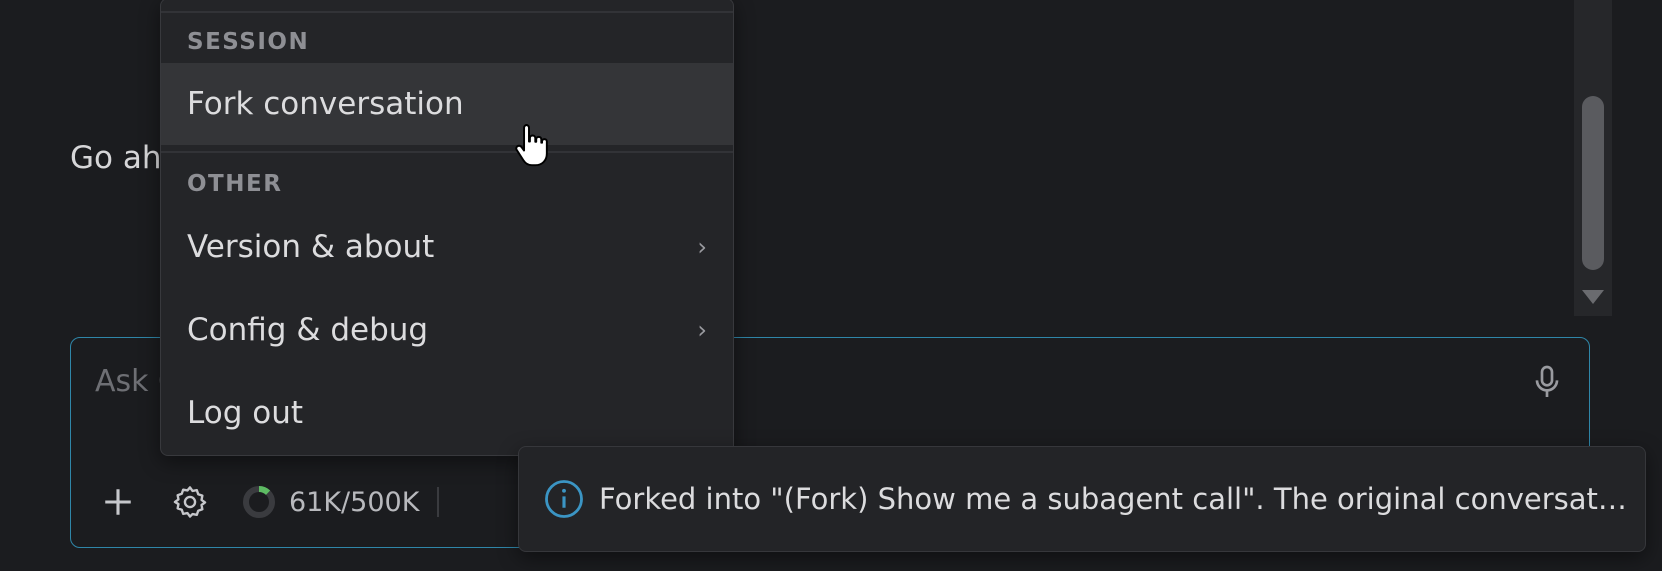 The width and height of the screenshot is (1662, 571). Describe the element at coordinates (245, 413) in the screenshot. I see `menu-item-label: Log out` at that location.